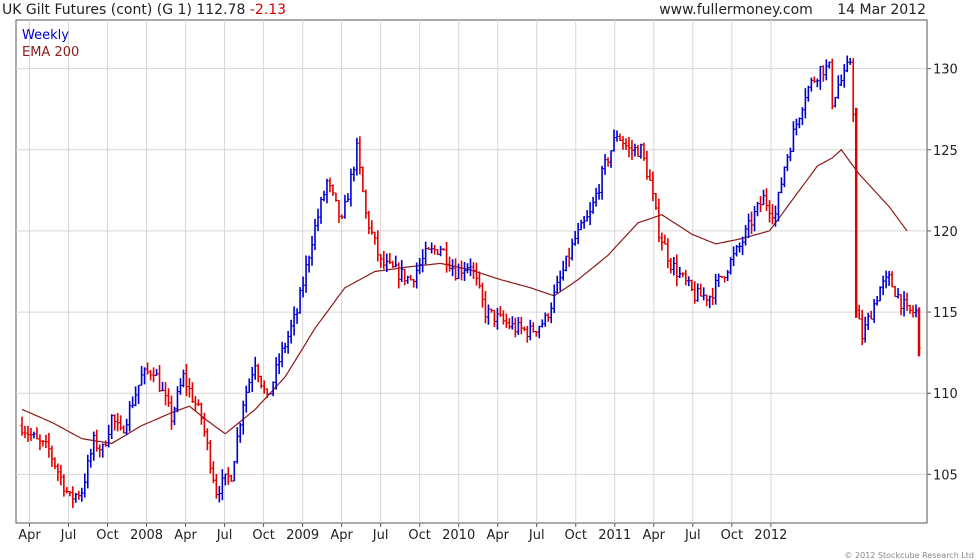  Describe the element at coordinates (614, 535) in the screenshot. I see `x-tick-label: 2011` at that location.